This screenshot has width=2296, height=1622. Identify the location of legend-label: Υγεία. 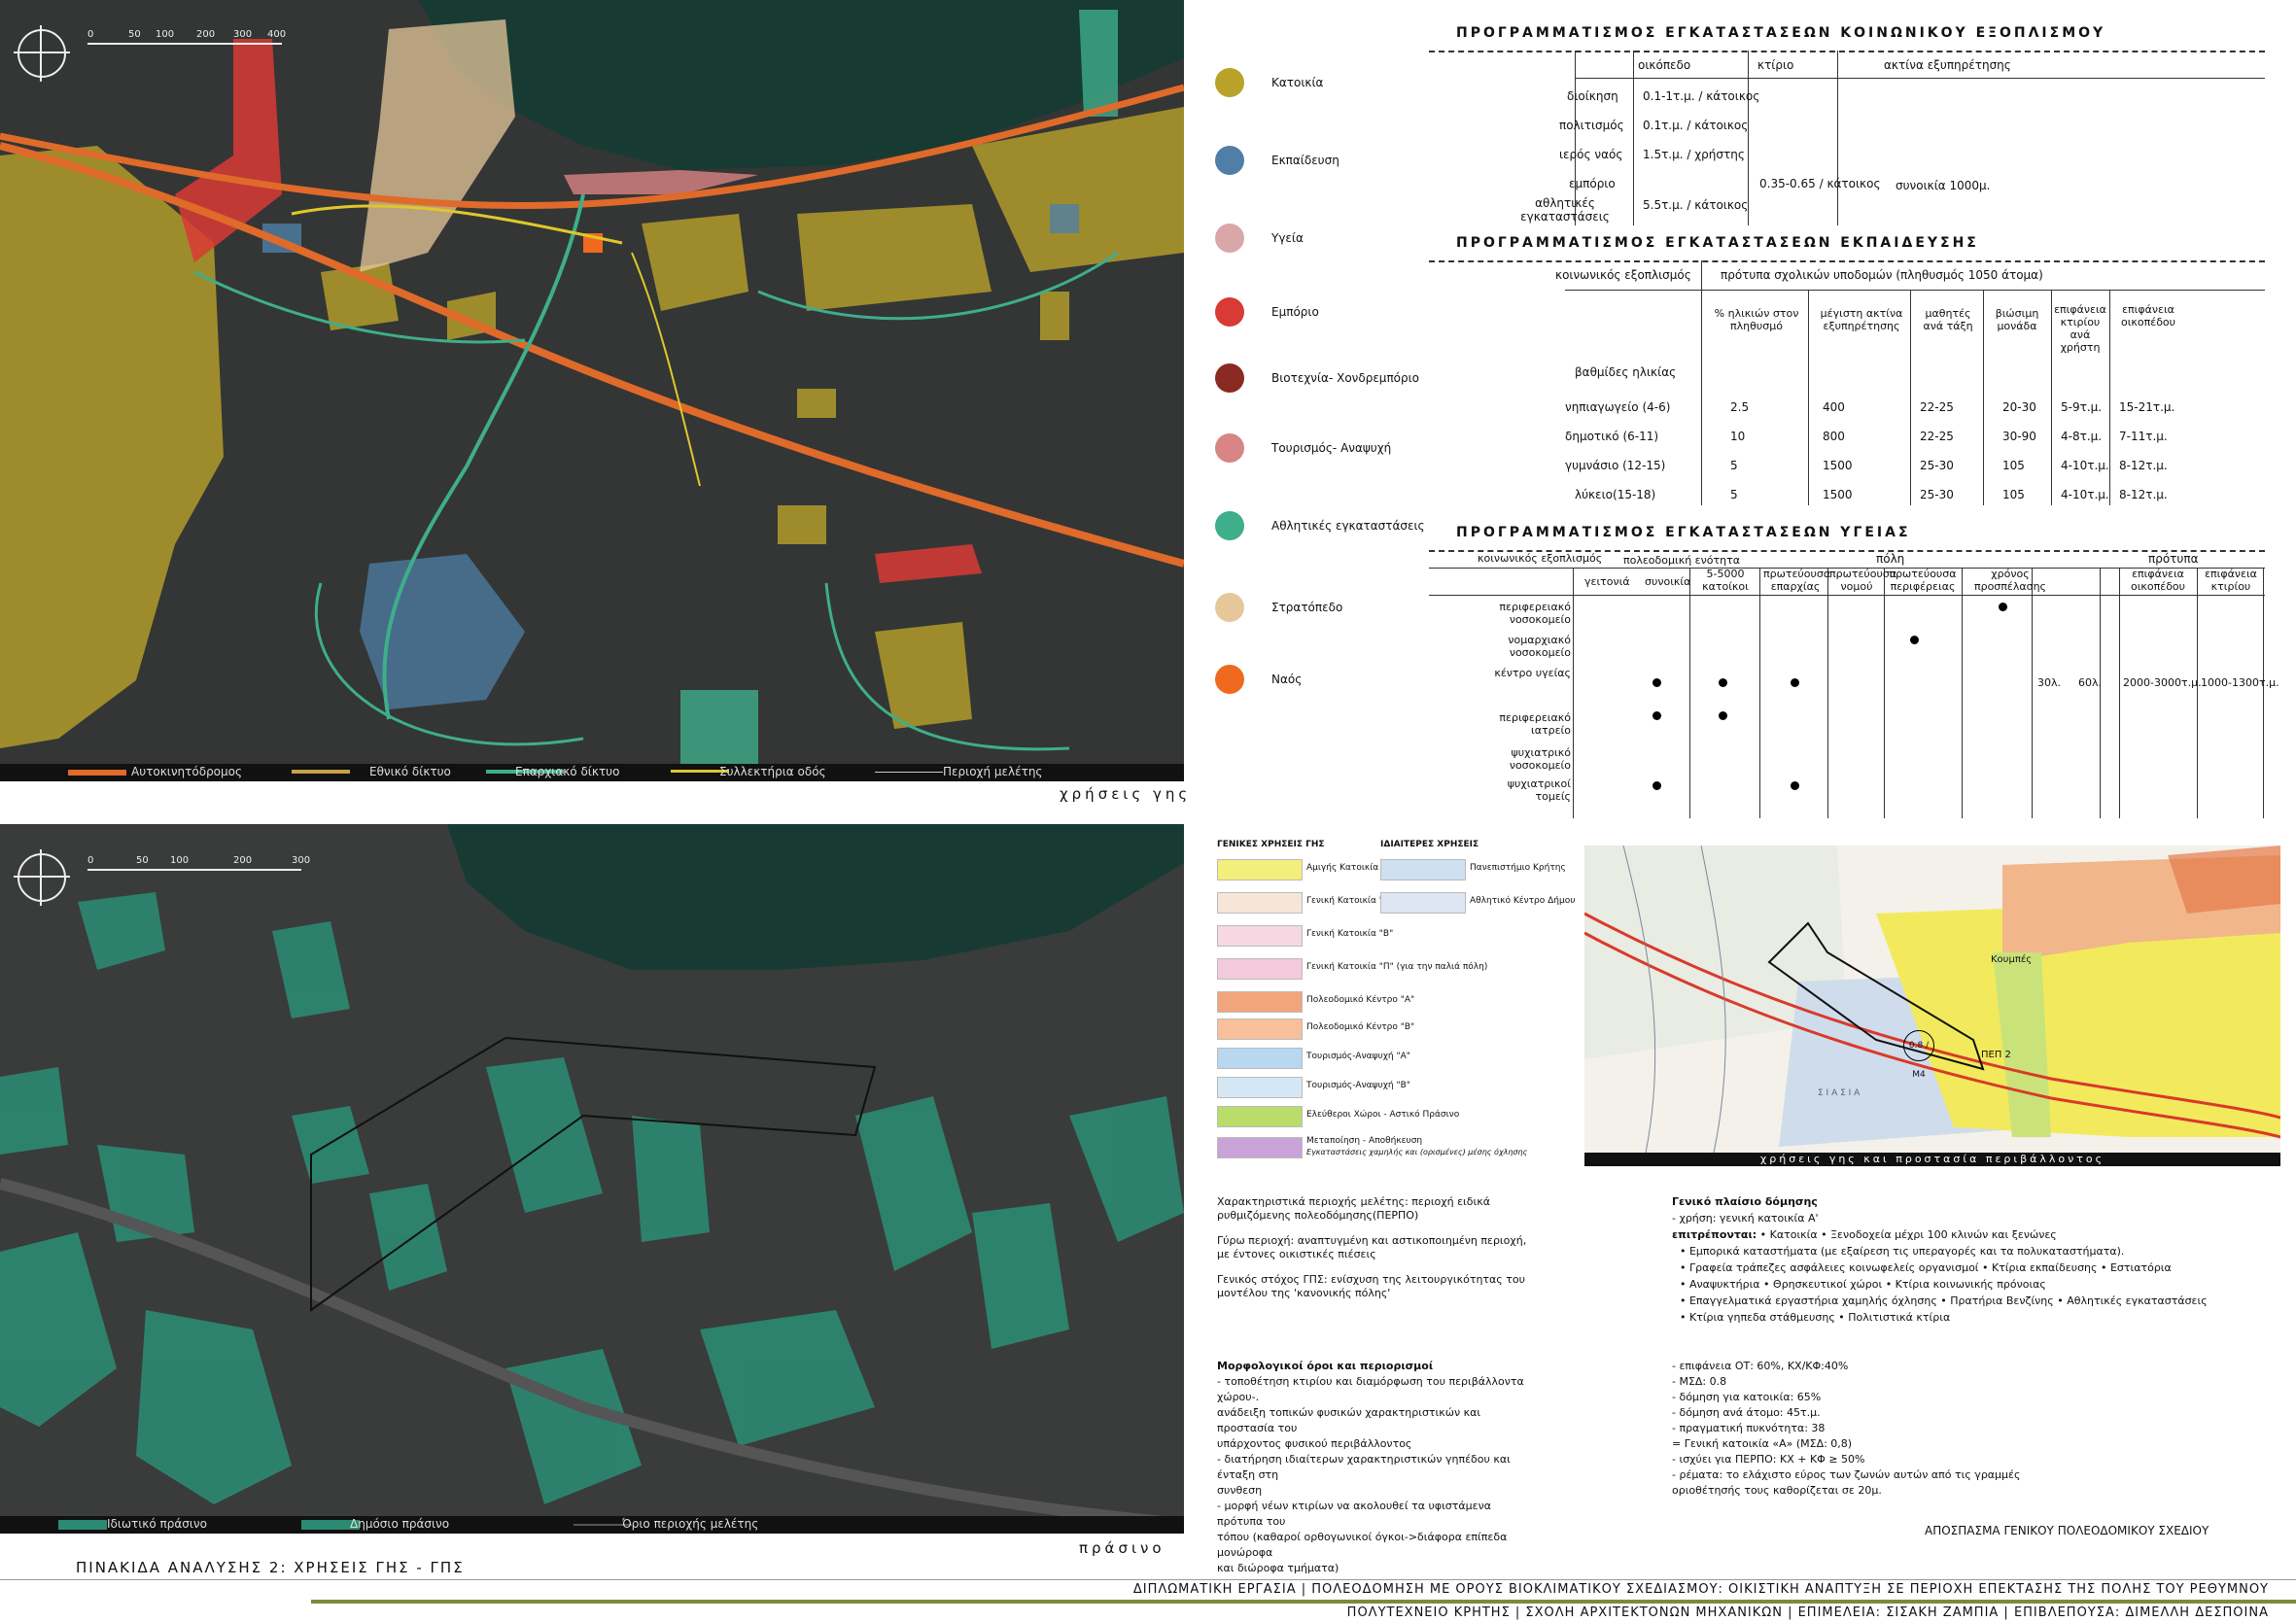
(1287, 238).